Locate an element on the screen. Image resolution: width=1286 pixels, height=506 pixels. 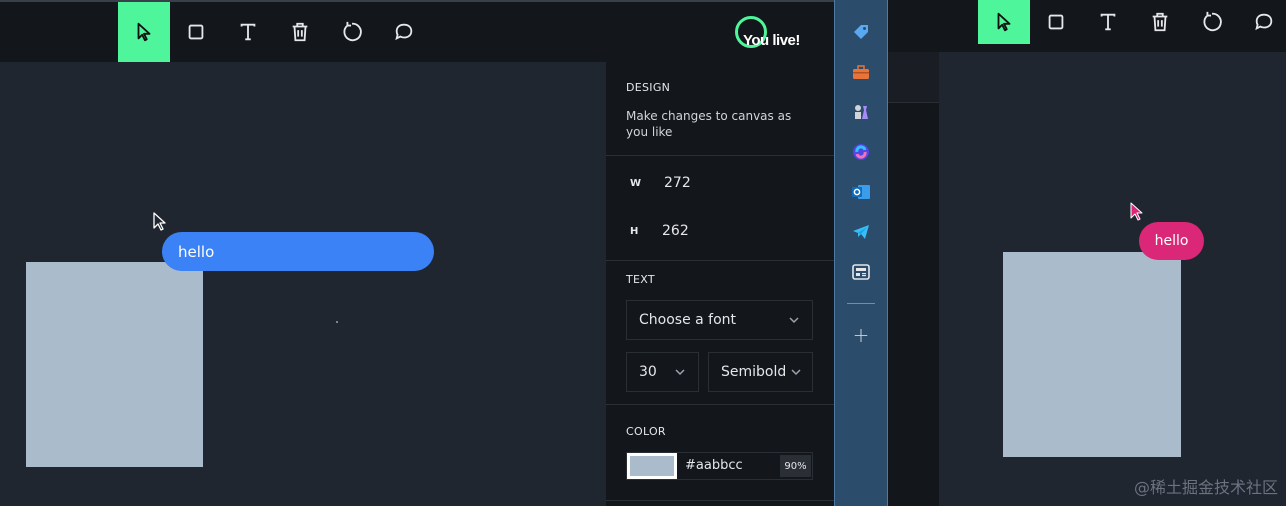
outlook-button is located at coordinates (861, 192).